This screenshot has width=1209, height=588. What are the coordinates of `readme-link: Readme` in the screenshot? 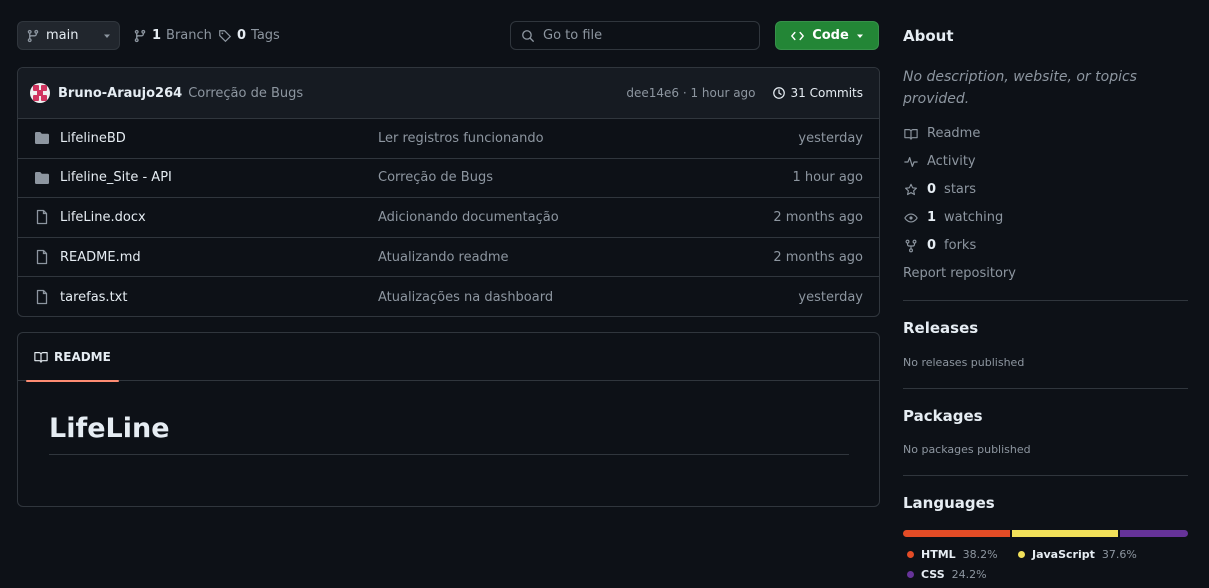 It's located at (941, 133).